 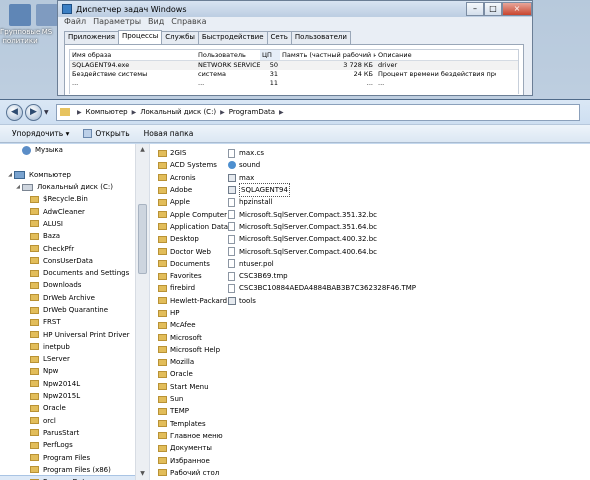 I want to click on file-item: sound, so click(x=378, y=165).